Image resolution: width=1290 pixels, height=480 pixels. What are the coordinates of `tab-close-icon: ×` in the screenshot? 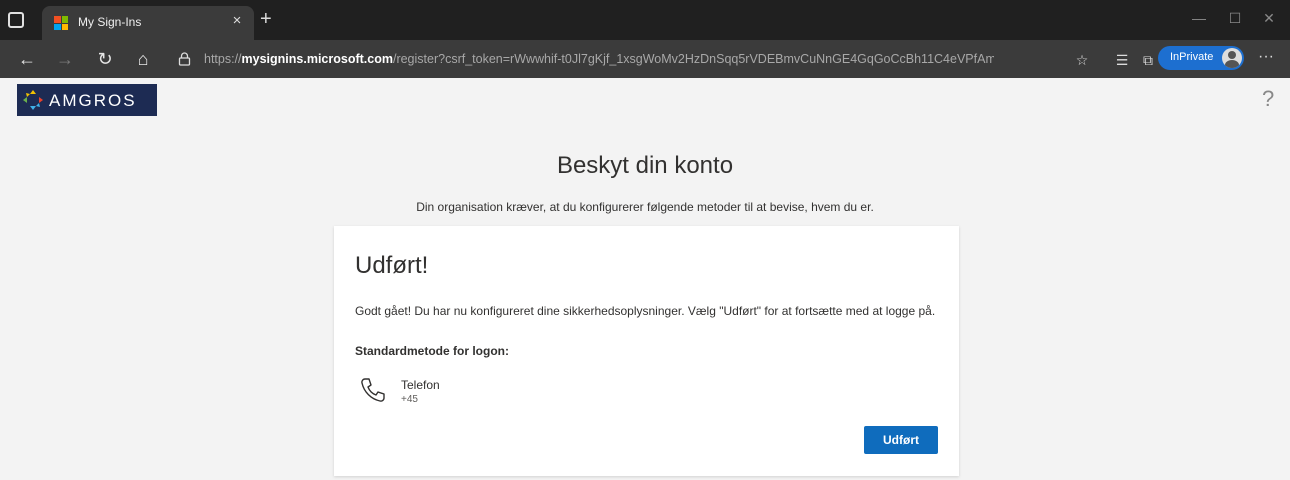 It's located at (237, 21).